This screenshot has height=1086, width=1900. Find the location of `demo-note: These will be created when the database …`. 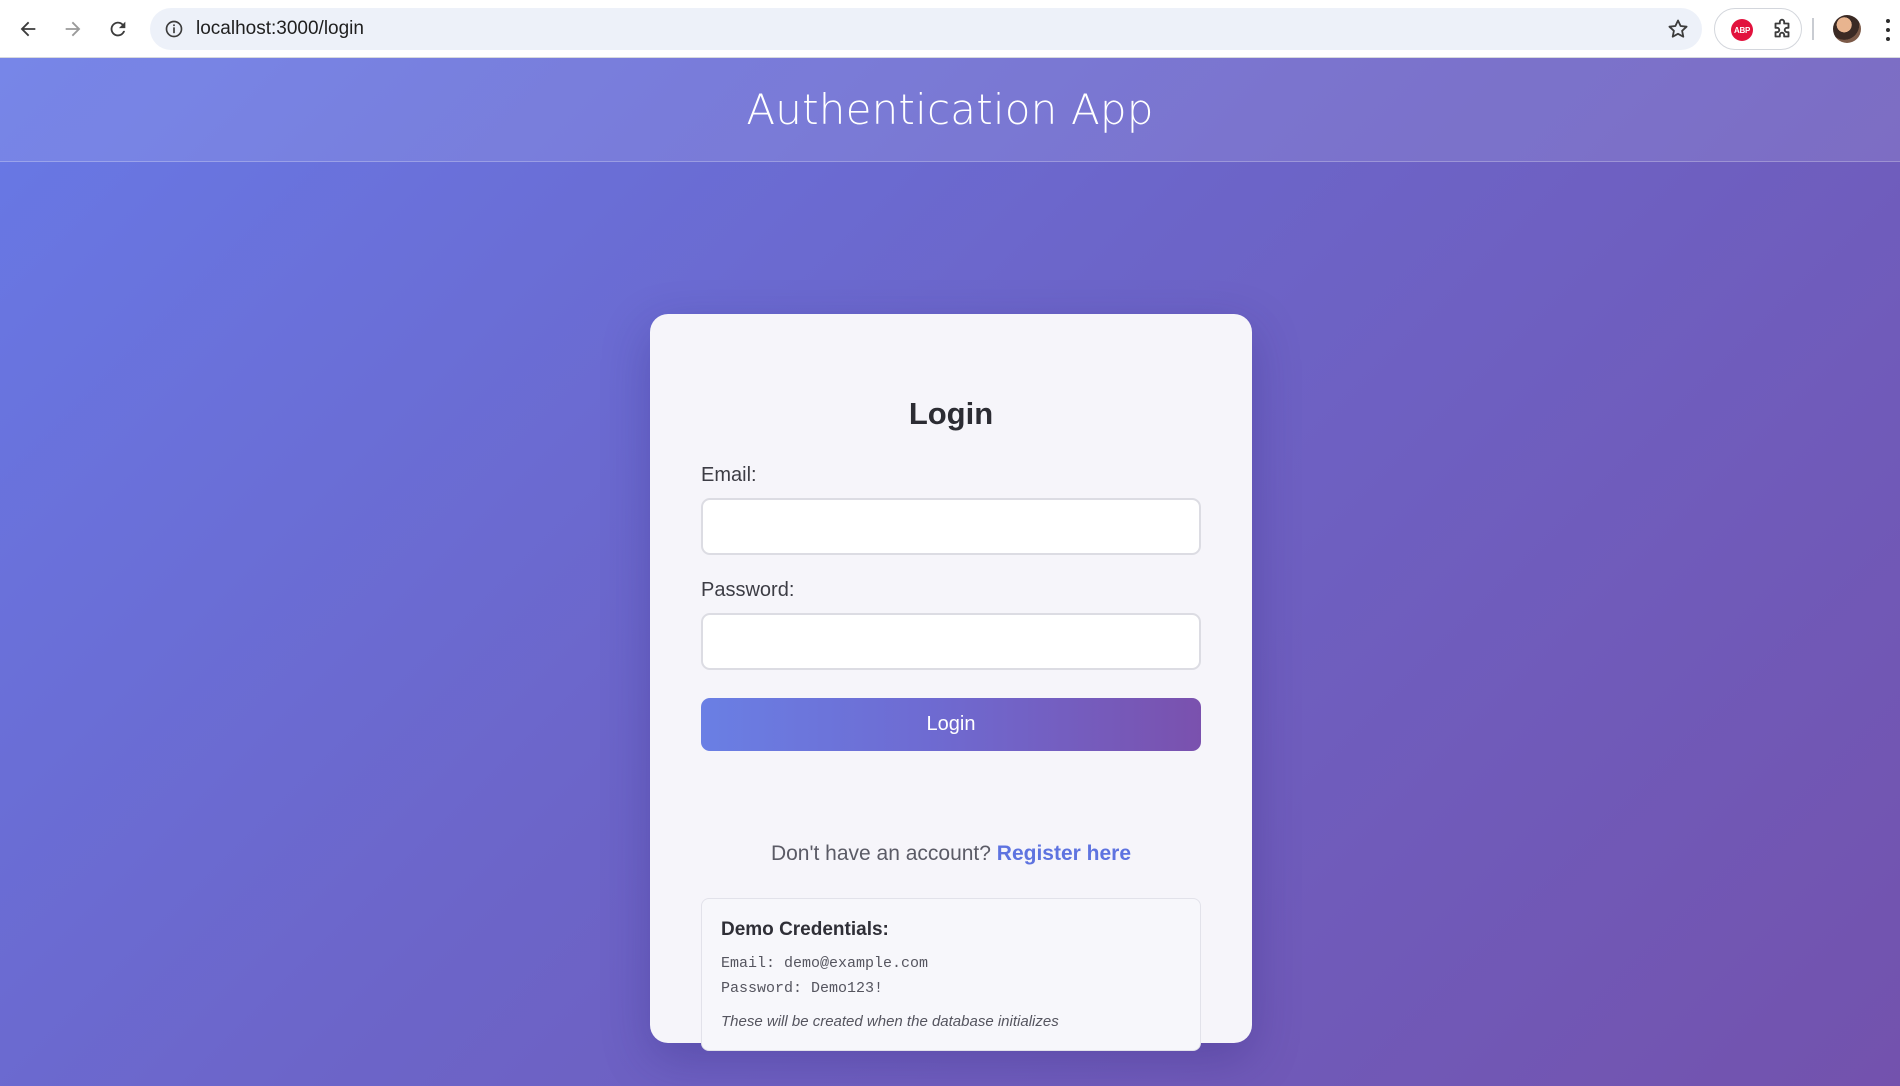

demo-note: These will be created when the database … is located at coordinates (890, 1021).